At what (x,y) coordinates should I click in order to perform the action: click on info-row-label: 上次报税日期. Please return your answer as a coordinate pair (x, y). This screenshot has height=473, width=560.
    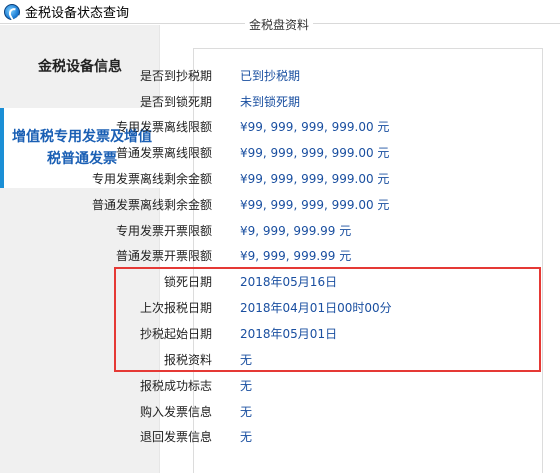
    Looking at the image, I should click on (175, 308).